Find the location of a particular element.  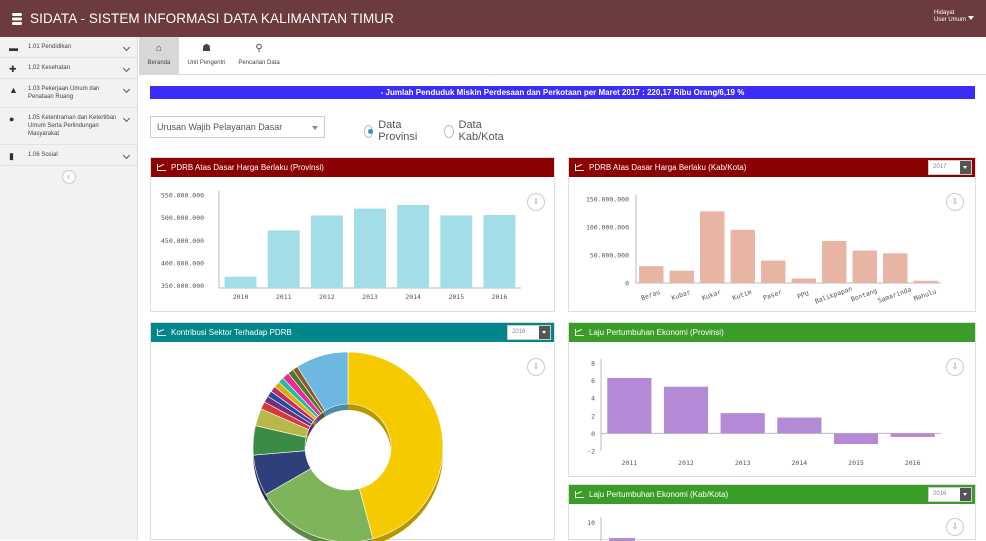

sidebar-item-label: 1.02 Kesehatan is located at coordinates (49, 68).